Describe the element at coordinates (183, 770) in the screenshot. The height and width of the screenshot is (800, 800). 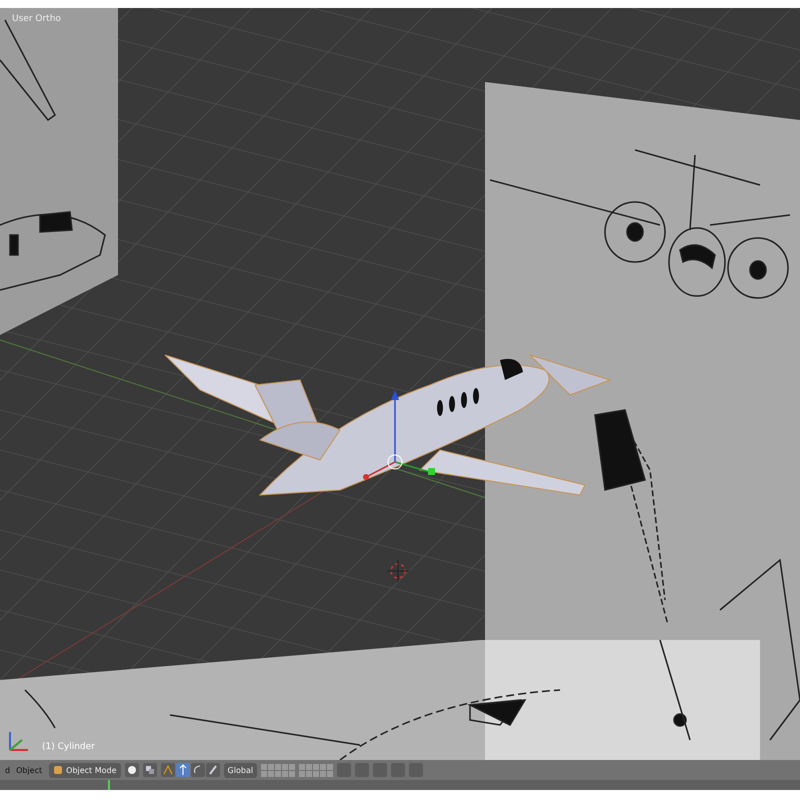
I see `translate-manipulator-button` at that location.